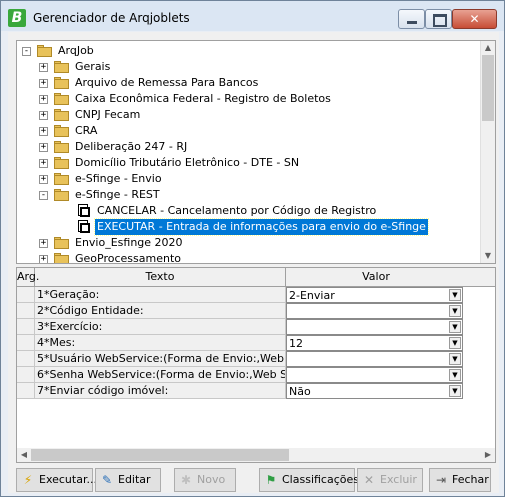 This screenshot has height=499, width=507. Describe the element at coordinates (128, 257) in the screenshot. I see `tree-folder-label: GeoProcessamento` at that location.